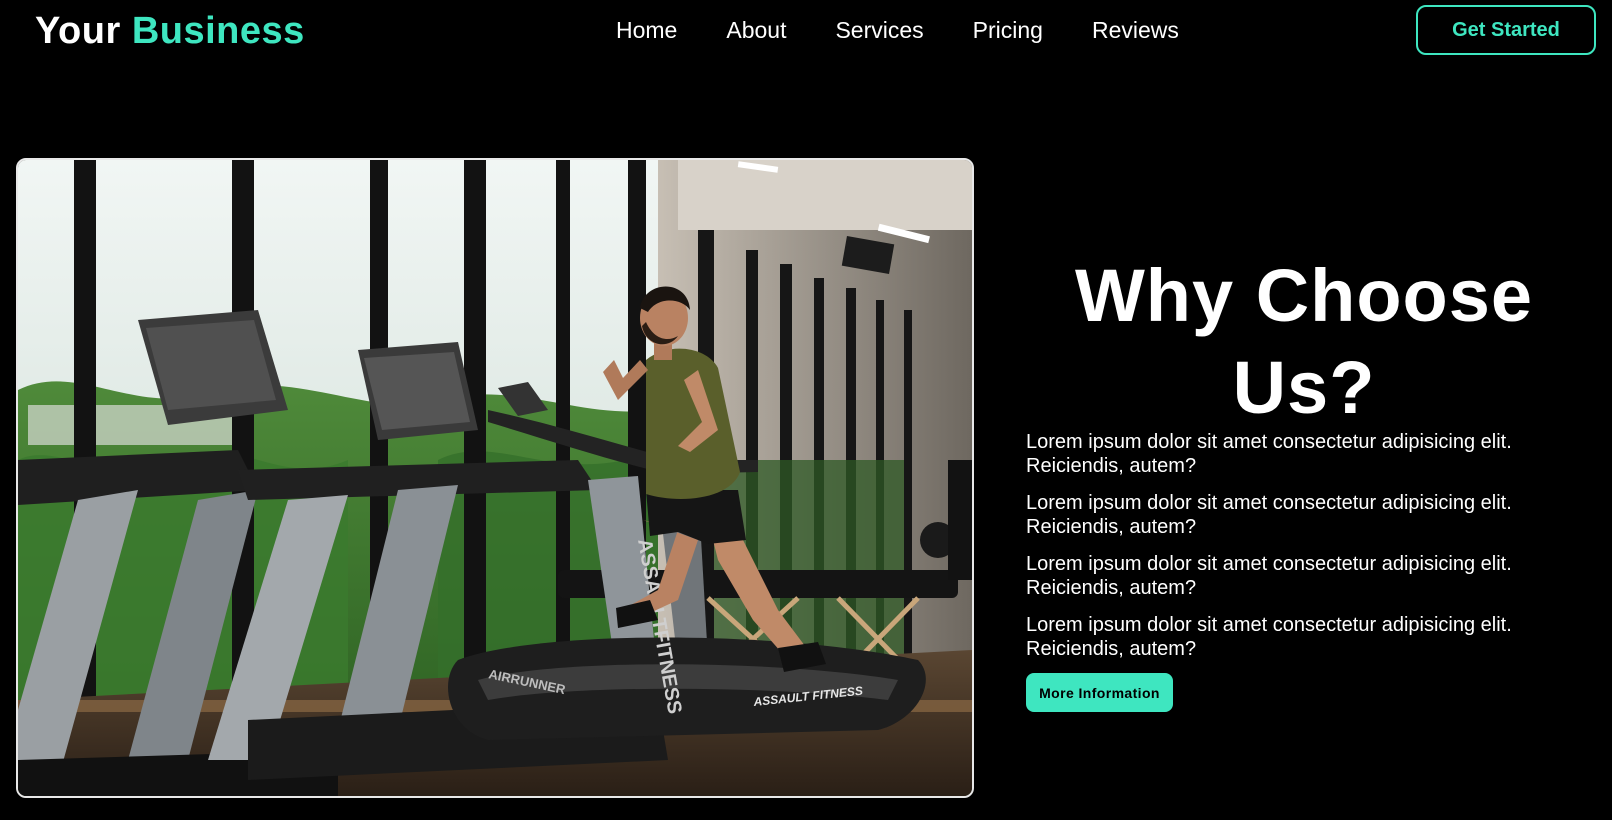  I want to click on nav-link-about: About, so click(756, 30).